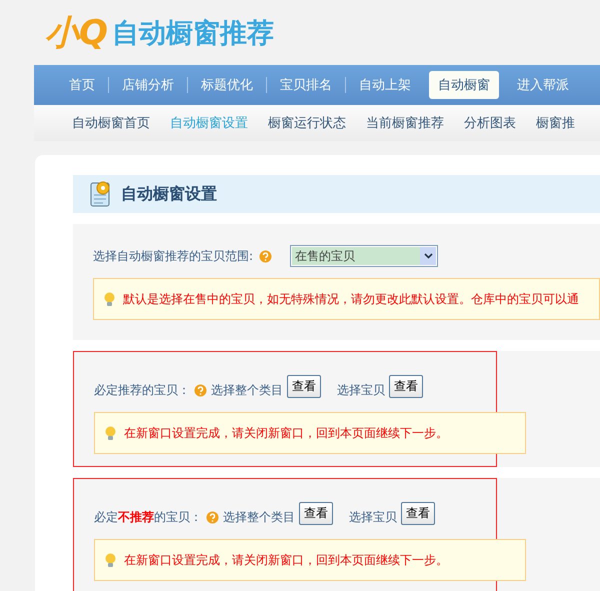 This screenshot has width=600, height=591. I want to click on nav-tab: 自动橱窗, so click(464, 85).